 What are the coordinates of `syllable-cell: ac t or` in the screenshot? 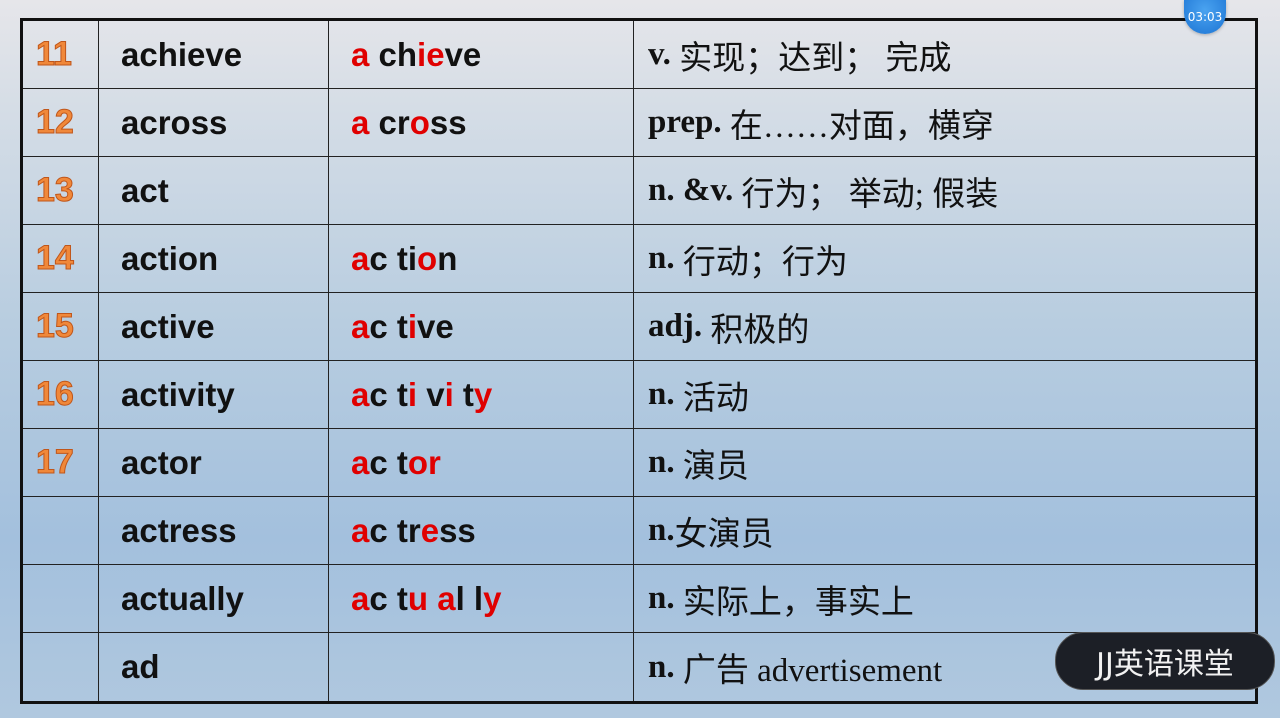 It's located at (481, 463).